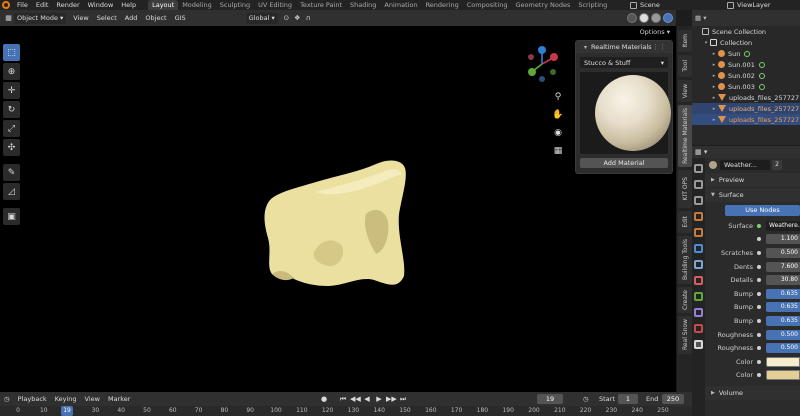 This screenshot has height=416, width=800. Describe the element at coordinates (11, 109) in the screenshot. I see `rotate-icon: ↻` at that location.